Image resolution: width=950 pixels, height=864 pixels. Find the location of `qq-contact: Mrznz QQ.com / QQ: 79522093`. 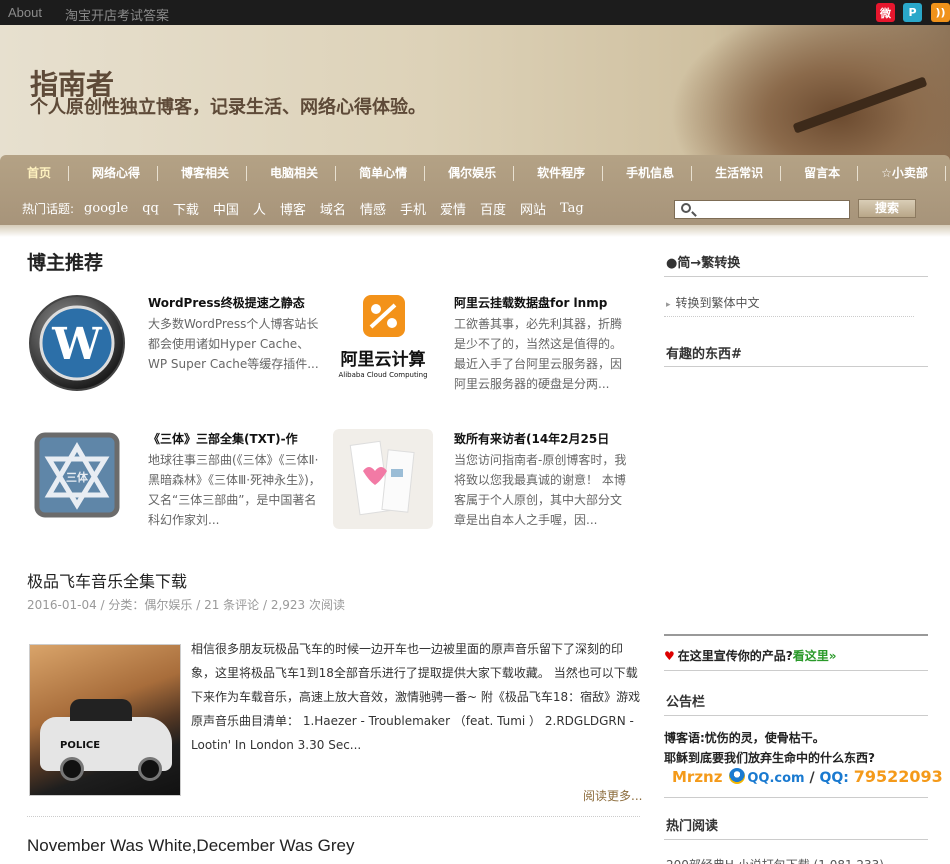

qq-contact: Mrznz QQ.com / QQ: 79522093 is located at coordinates (807, 776).